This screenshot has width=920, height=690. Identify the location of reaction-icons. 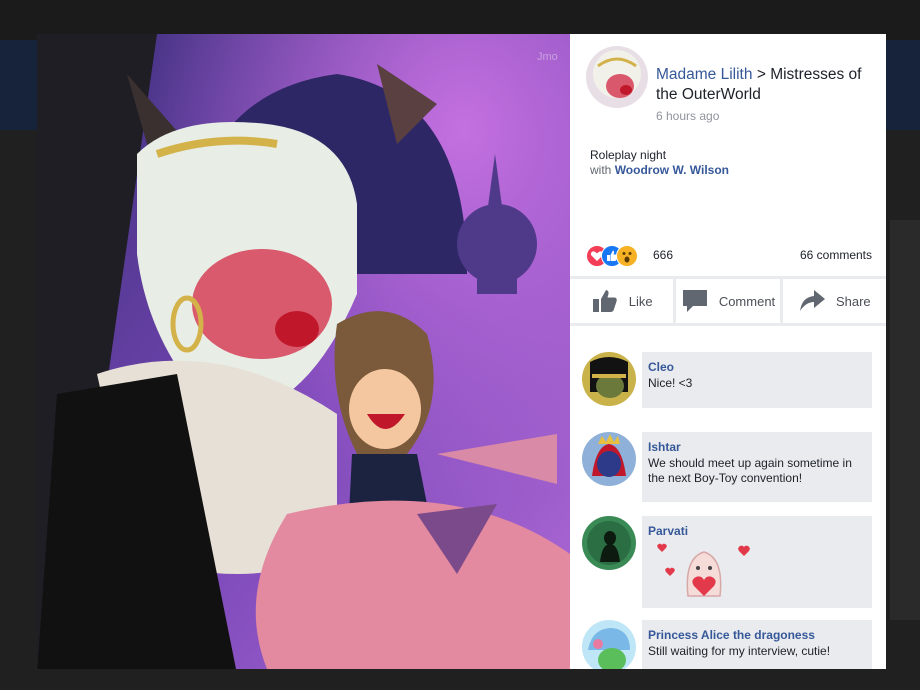
(616, 255).